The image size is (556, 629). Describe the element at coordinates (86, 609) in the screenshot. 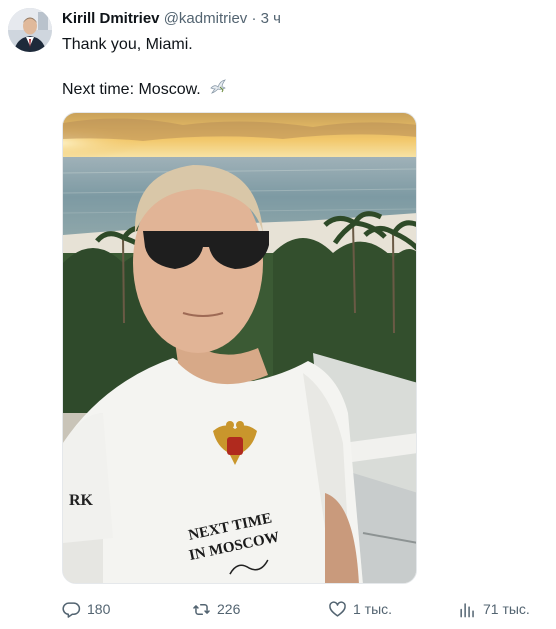

I see `reply-button: 180` at that location.